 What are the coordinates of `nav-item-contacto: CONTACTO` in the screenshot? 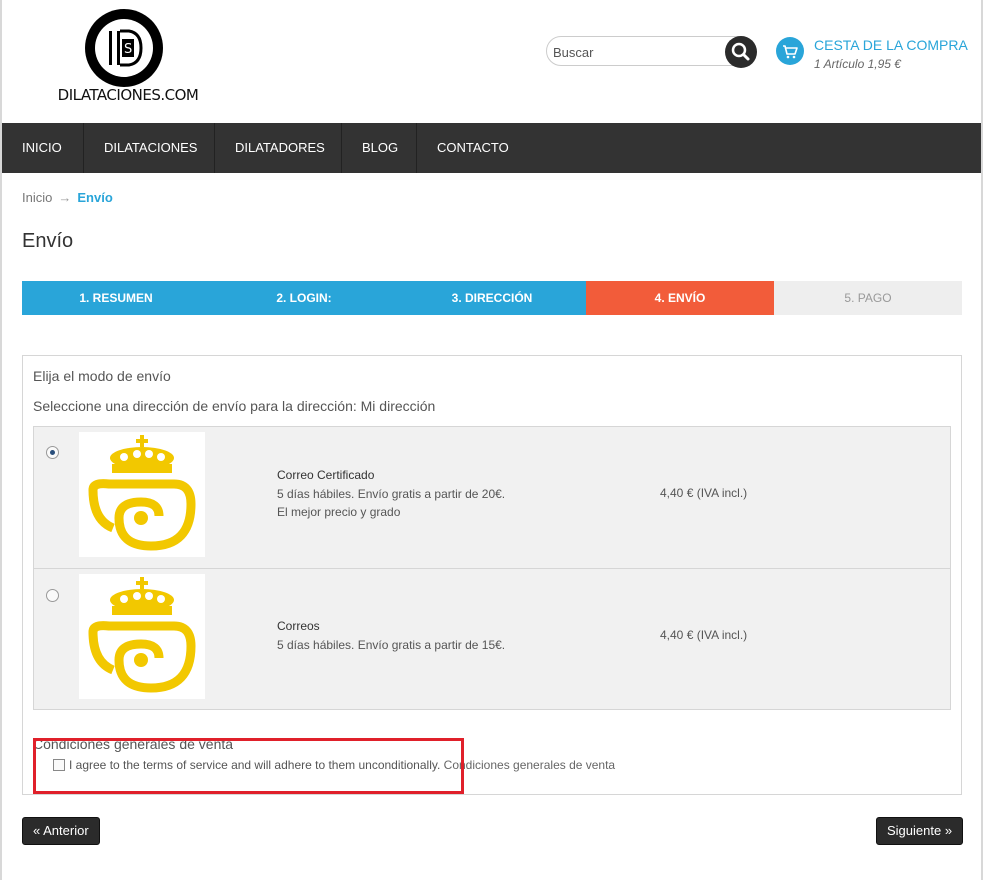 It's located at (473, 148).